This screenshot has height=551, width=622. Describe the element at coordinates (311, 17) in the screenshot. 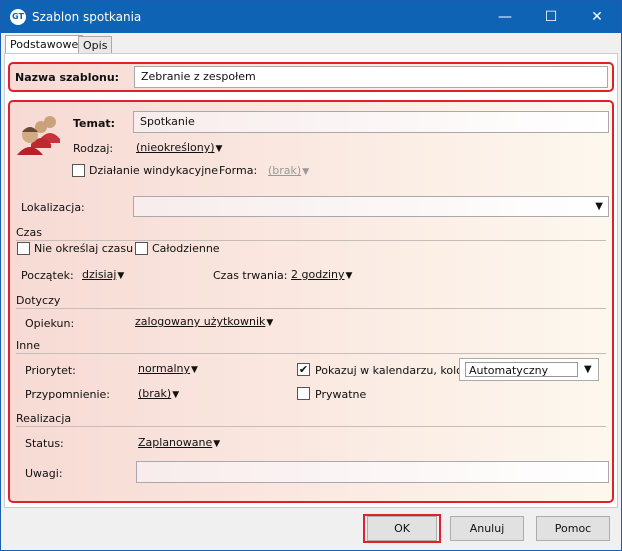

I see `title-bar: GT Szablon spotkania — ☐ ✕` at that location.